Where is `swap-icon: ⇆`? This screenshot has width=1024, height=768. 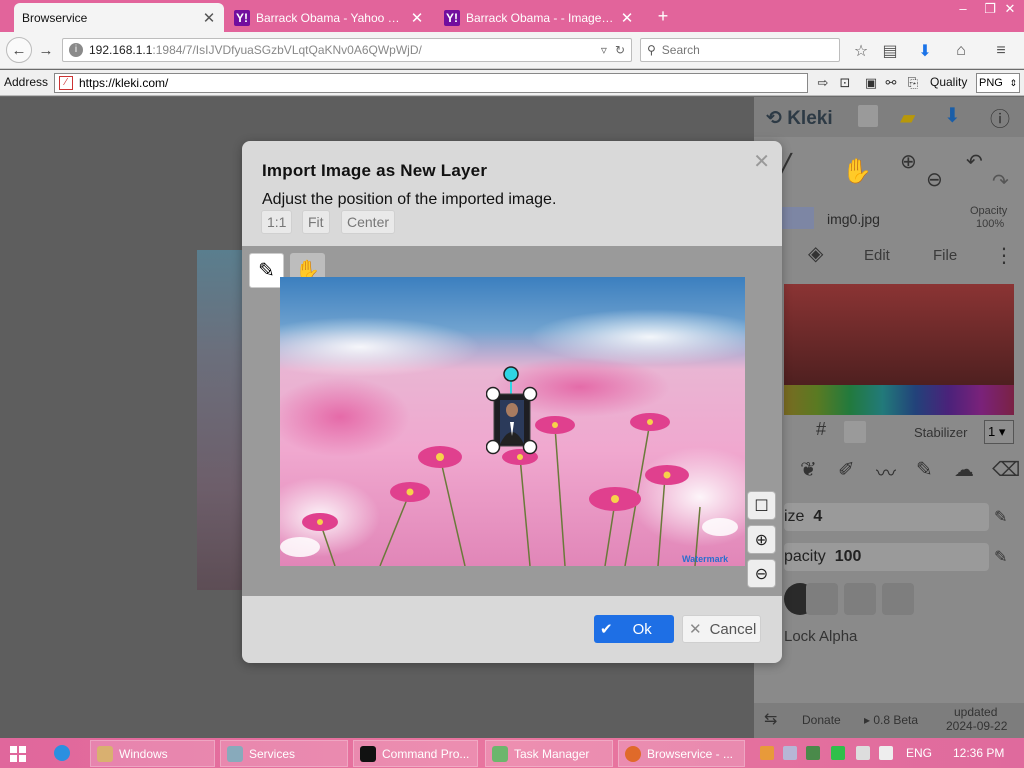 swap-icon: ⇆ is located at coordinates (770, 719).